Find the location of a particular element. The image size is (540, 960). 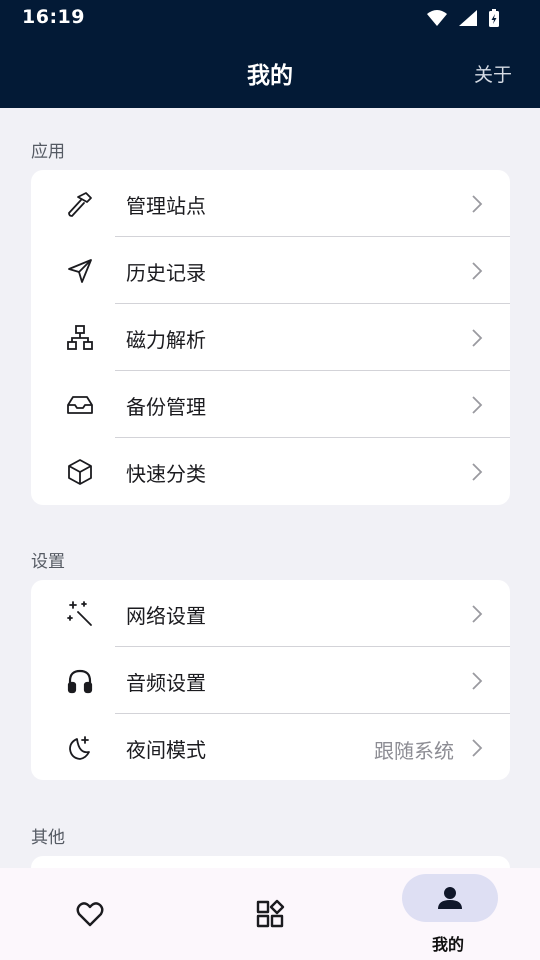

row-label: 磁力解析 is located at coordinates (166, 340).